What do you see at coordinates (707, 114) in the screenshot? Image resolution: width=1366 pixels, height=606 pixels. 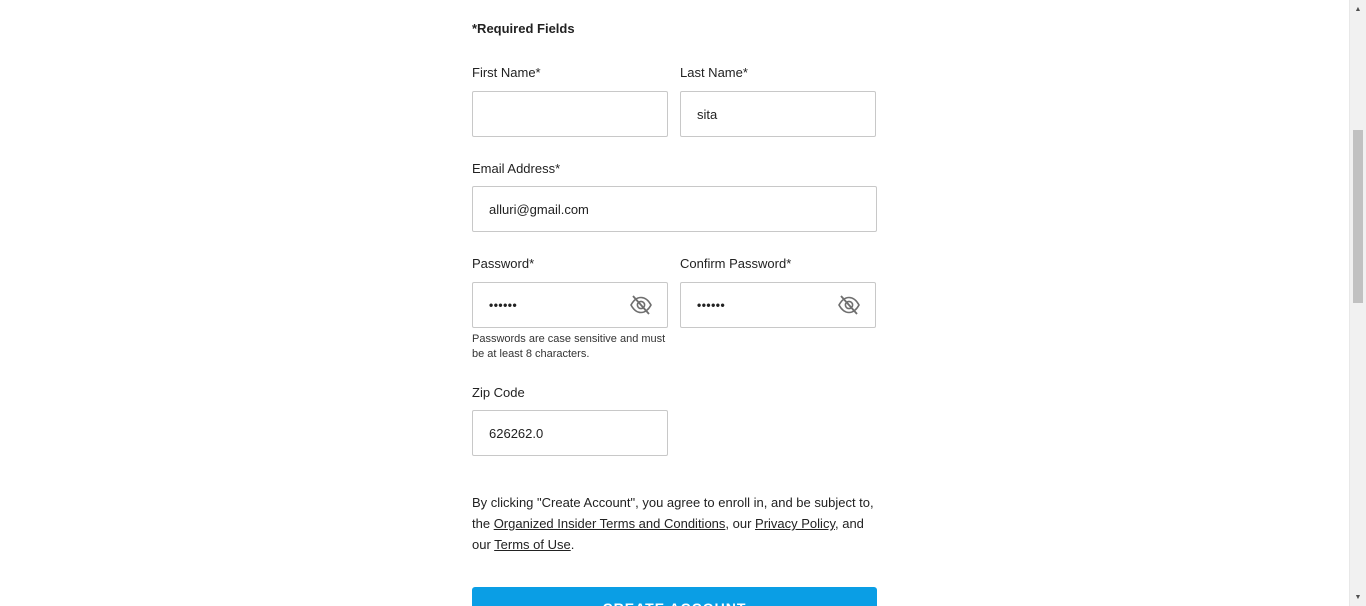 I see `last-name-value: sita` at bounding box center [707, 114].